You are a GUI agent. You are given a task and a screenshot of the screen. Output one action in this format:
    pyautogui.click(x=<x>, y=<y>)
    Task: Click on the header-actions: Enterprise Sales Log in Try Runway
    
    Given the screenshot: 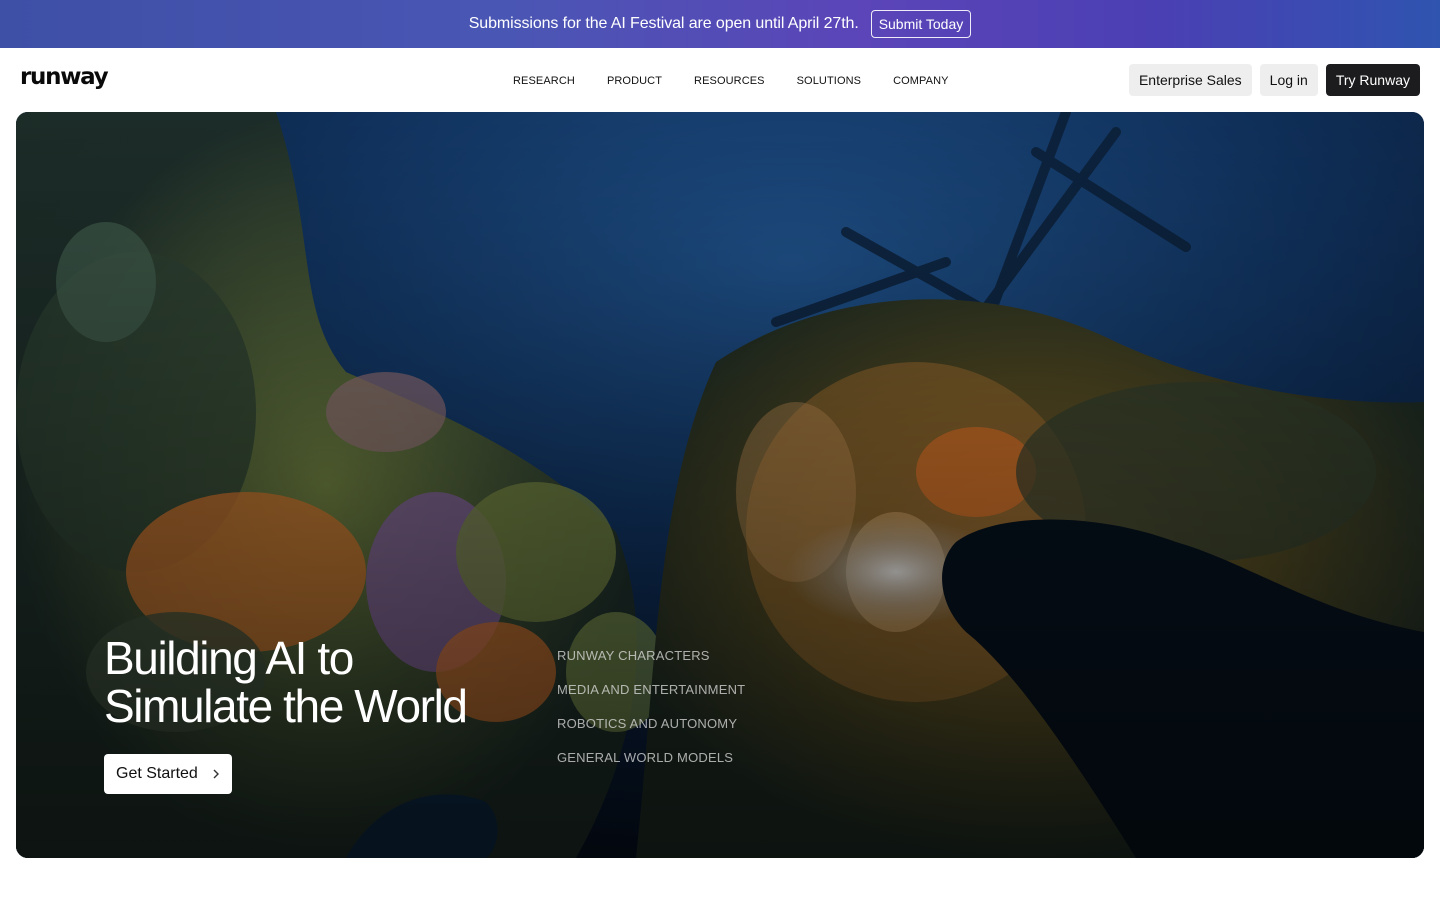 What is the action you would take?
    pyautogui.click(x=1274, y=80)
    